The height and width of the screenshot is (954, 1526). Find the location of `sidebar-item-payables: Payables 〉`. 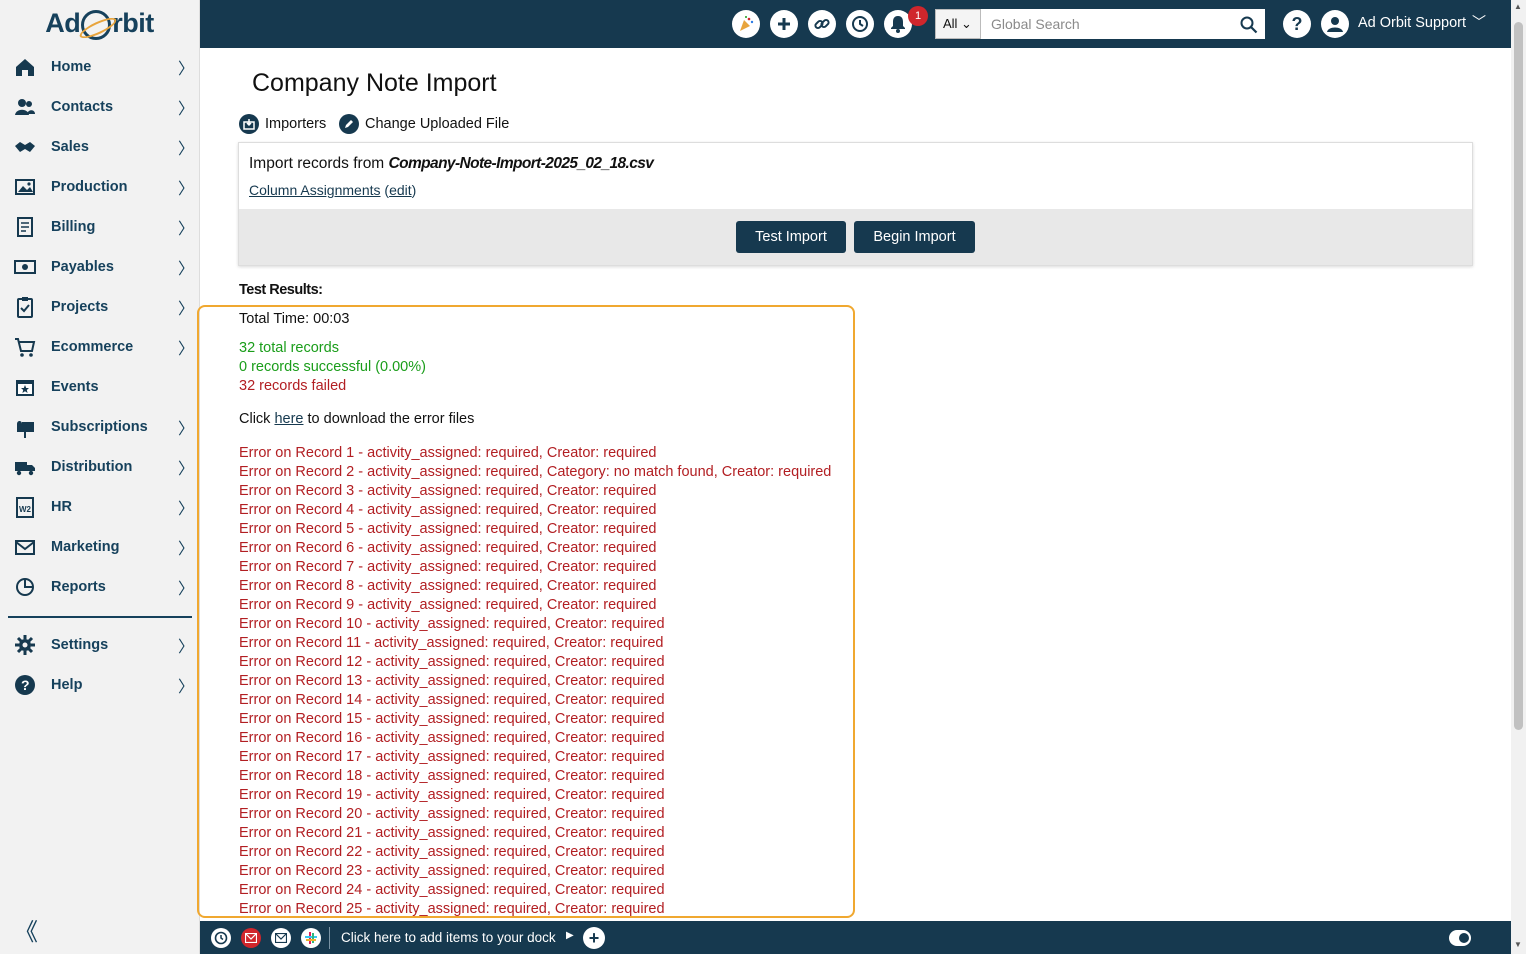

sidebar-item-payables: Payables 〉 is located at coordinates (100, 267).